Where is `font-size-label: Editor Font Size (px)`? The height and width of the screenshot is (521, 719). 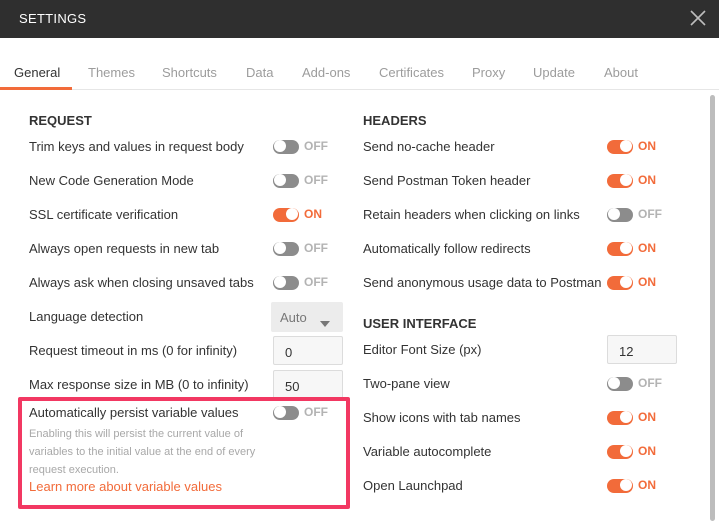
font-size-label: Editor Font Size (px) is located at coordinates (422, 349).